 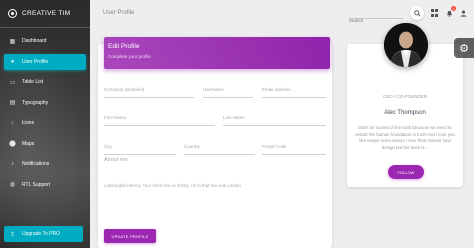 I want to click on language-icon: ◍, so click(x=12, y=185).